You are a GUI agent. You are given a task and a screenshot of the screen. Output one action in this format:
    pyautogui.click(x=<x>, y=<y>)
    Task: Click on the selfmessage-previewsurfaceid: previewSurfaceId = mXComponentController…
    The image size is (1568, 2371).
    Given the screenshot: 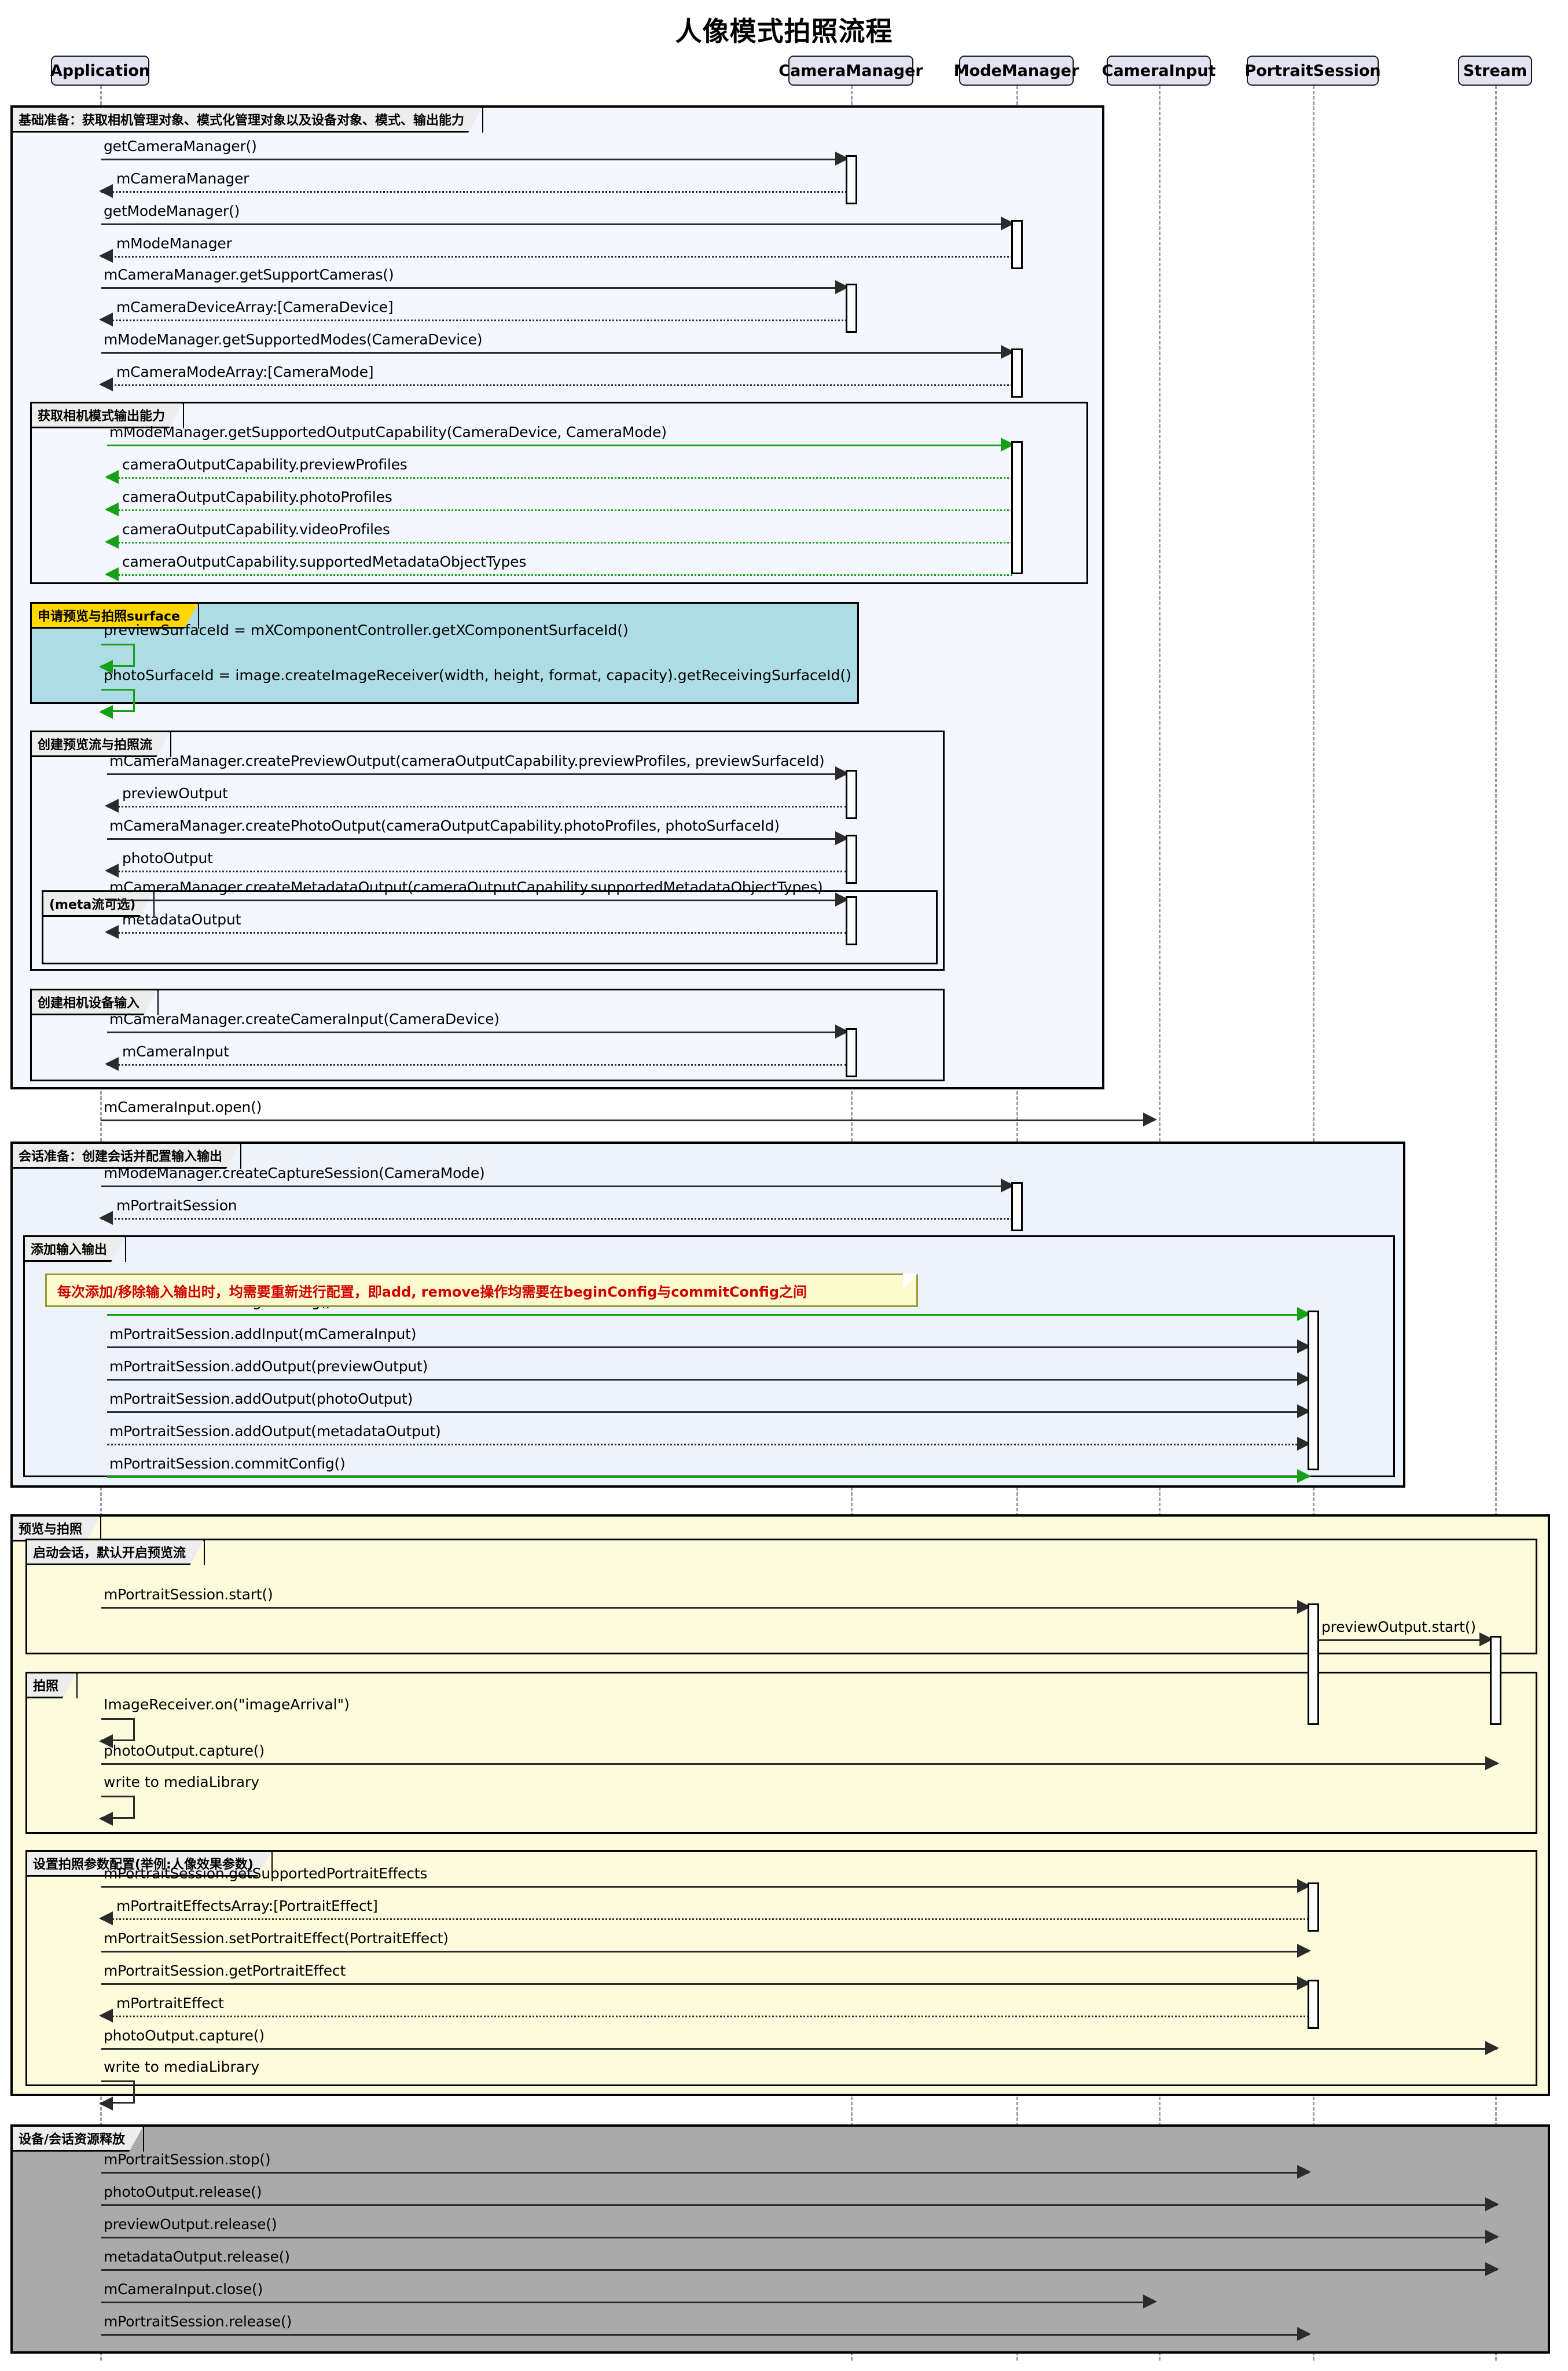 What is the action you would take?
    pyautogui.click(x=364, y=648)
    